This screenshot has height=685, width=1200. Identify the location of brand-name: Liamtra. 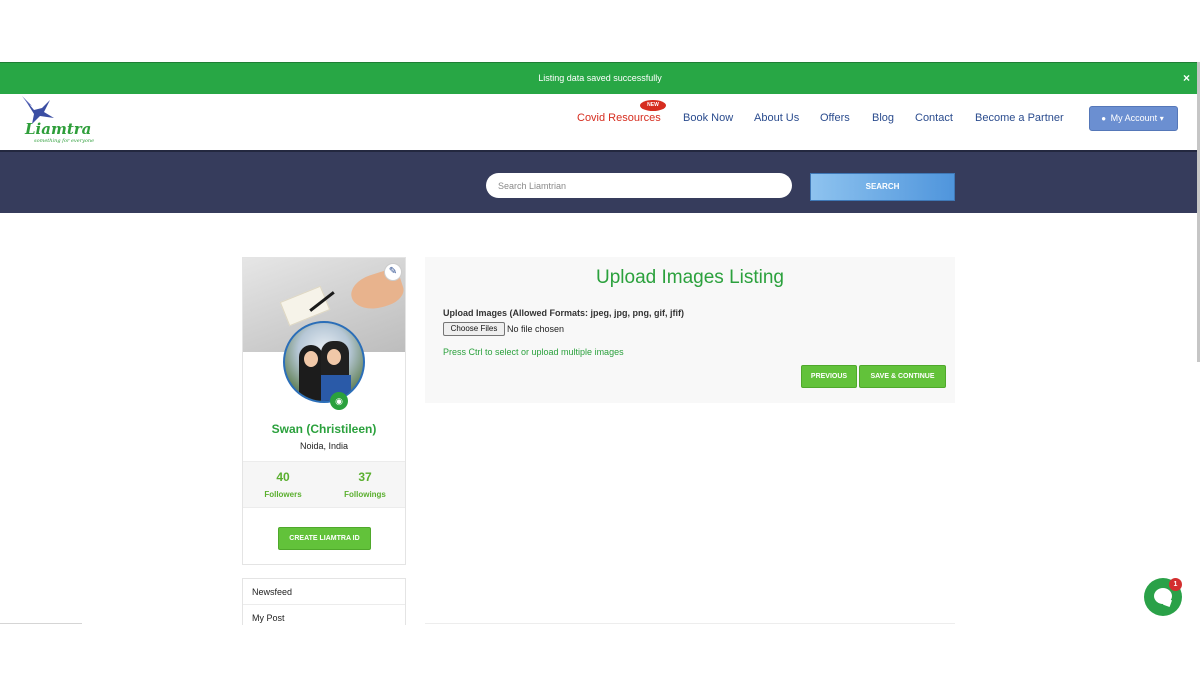
(58, 129).